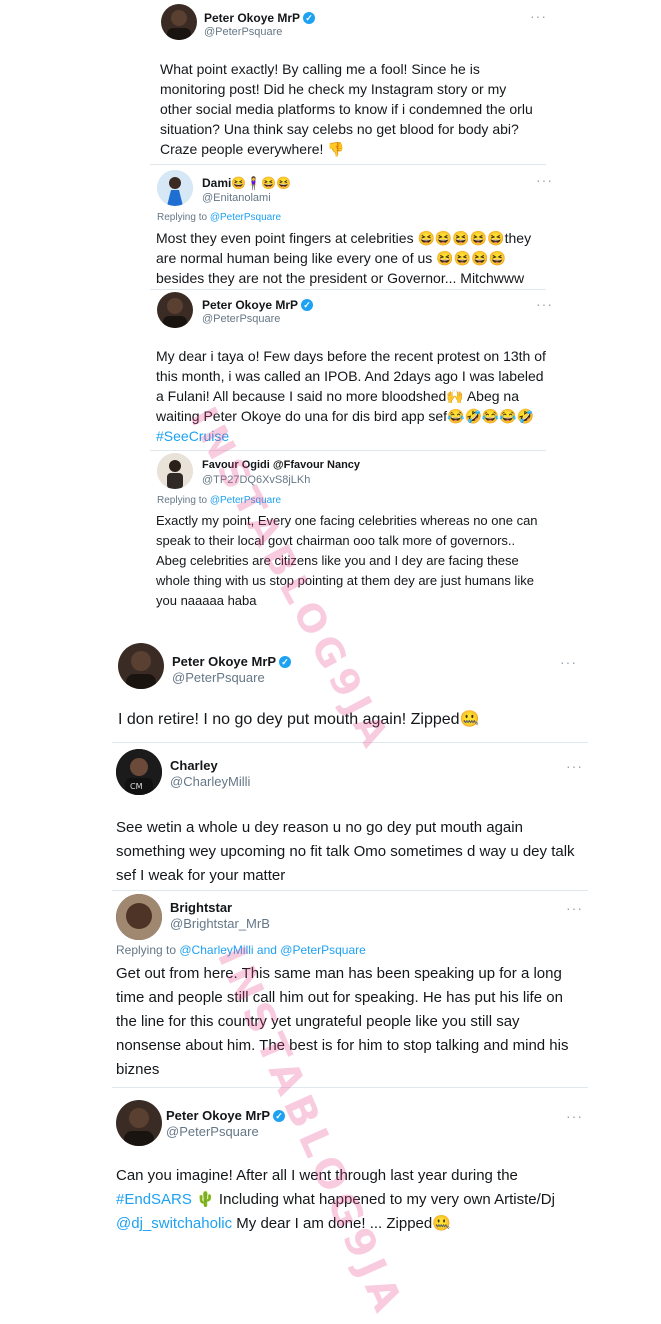 The image size is (661, 1324). Describe the element at coordinates (272, 950) in the screenshot. I see `reply-mention-link: @CharleyMilli and @PeterPsquare` at that location.